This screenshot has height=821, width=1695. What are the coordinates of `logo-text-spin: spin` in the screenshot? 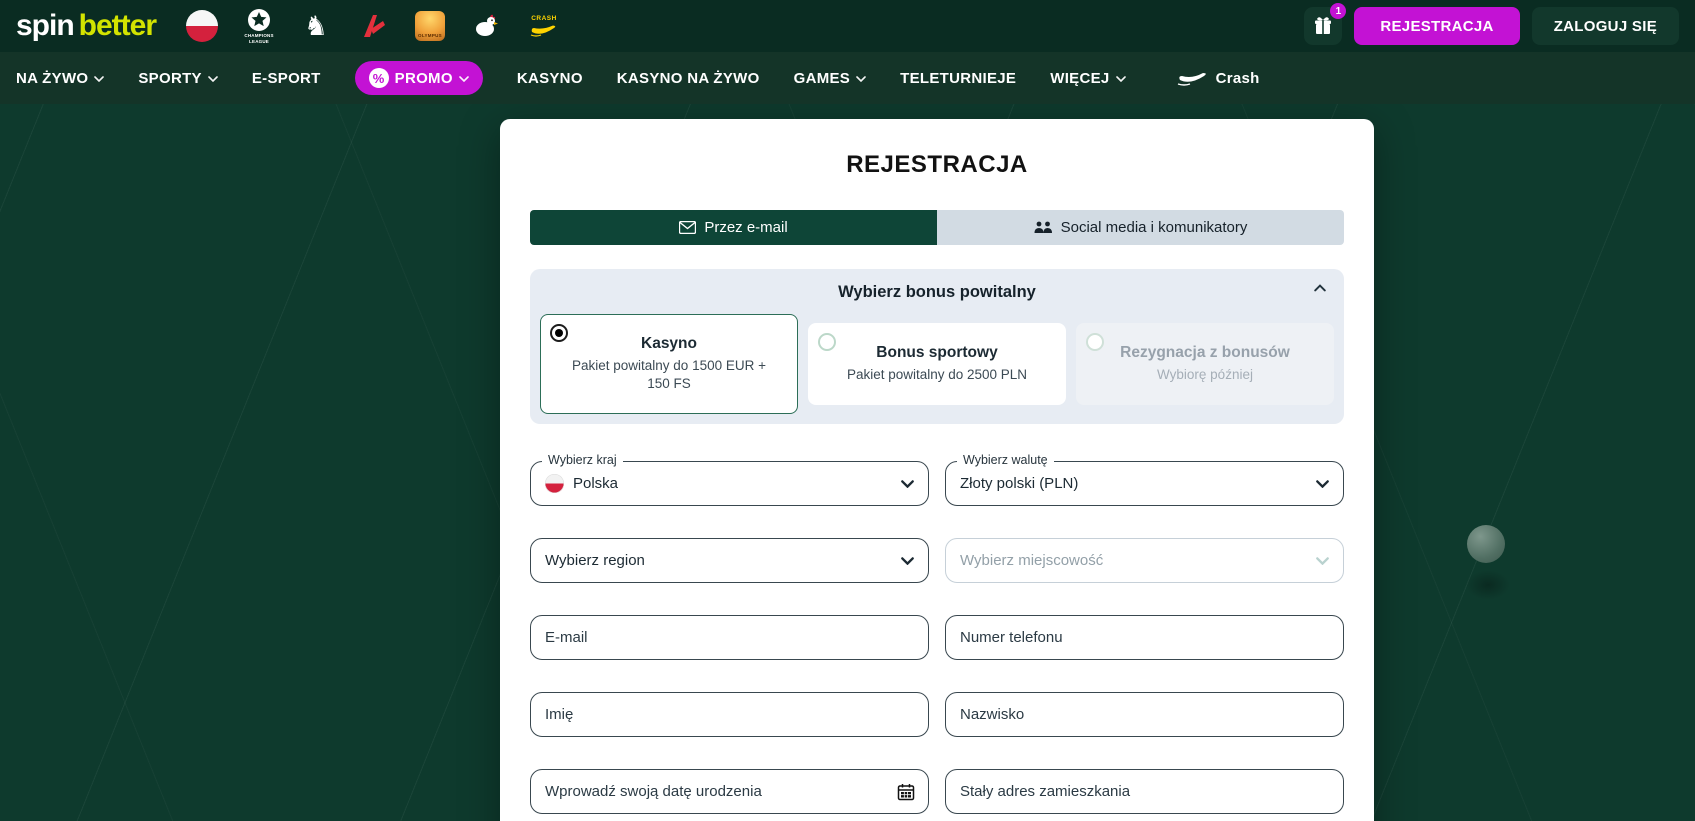 It's located at (45, 25).